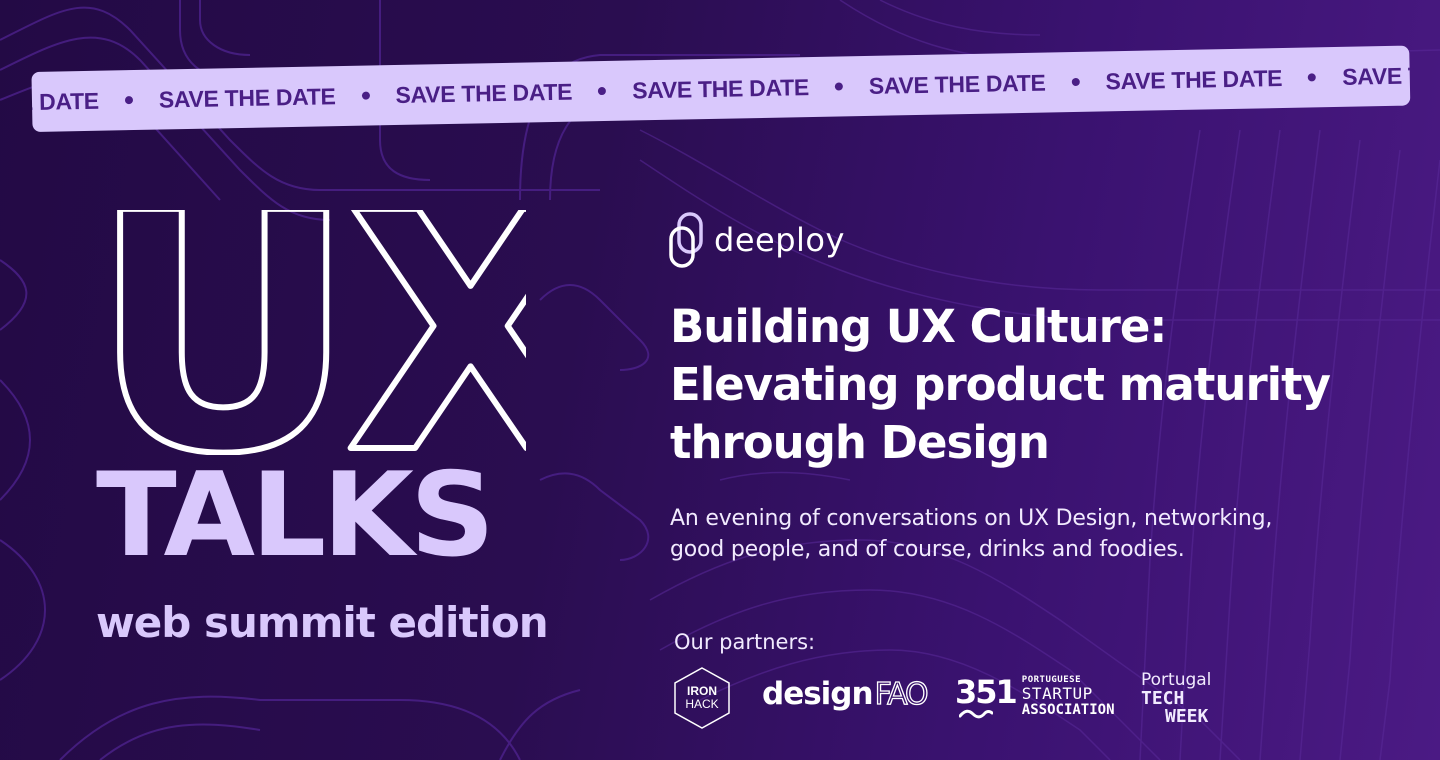 The width and height of the screenshot is (1440, 760). What do you see at coordinates (918, 326) in the screenshot?
I see `headline-line: Building UX Culture:` at bounding box center [918, 326].